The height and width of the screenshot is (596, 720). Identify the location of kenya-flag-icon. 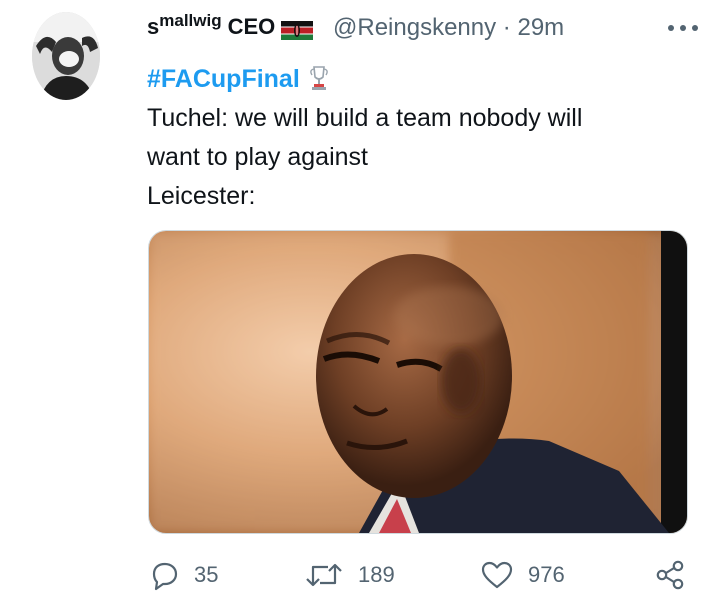
(297, 30).